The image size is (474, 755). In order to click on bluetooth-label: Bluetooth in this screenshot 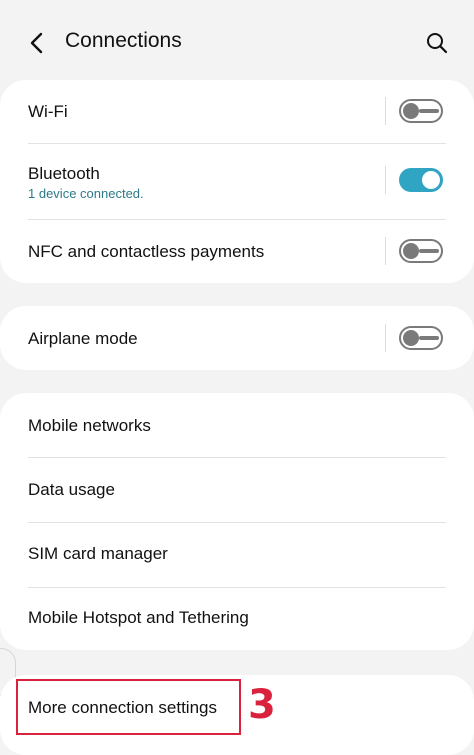, I will do `click(64, 173)`.